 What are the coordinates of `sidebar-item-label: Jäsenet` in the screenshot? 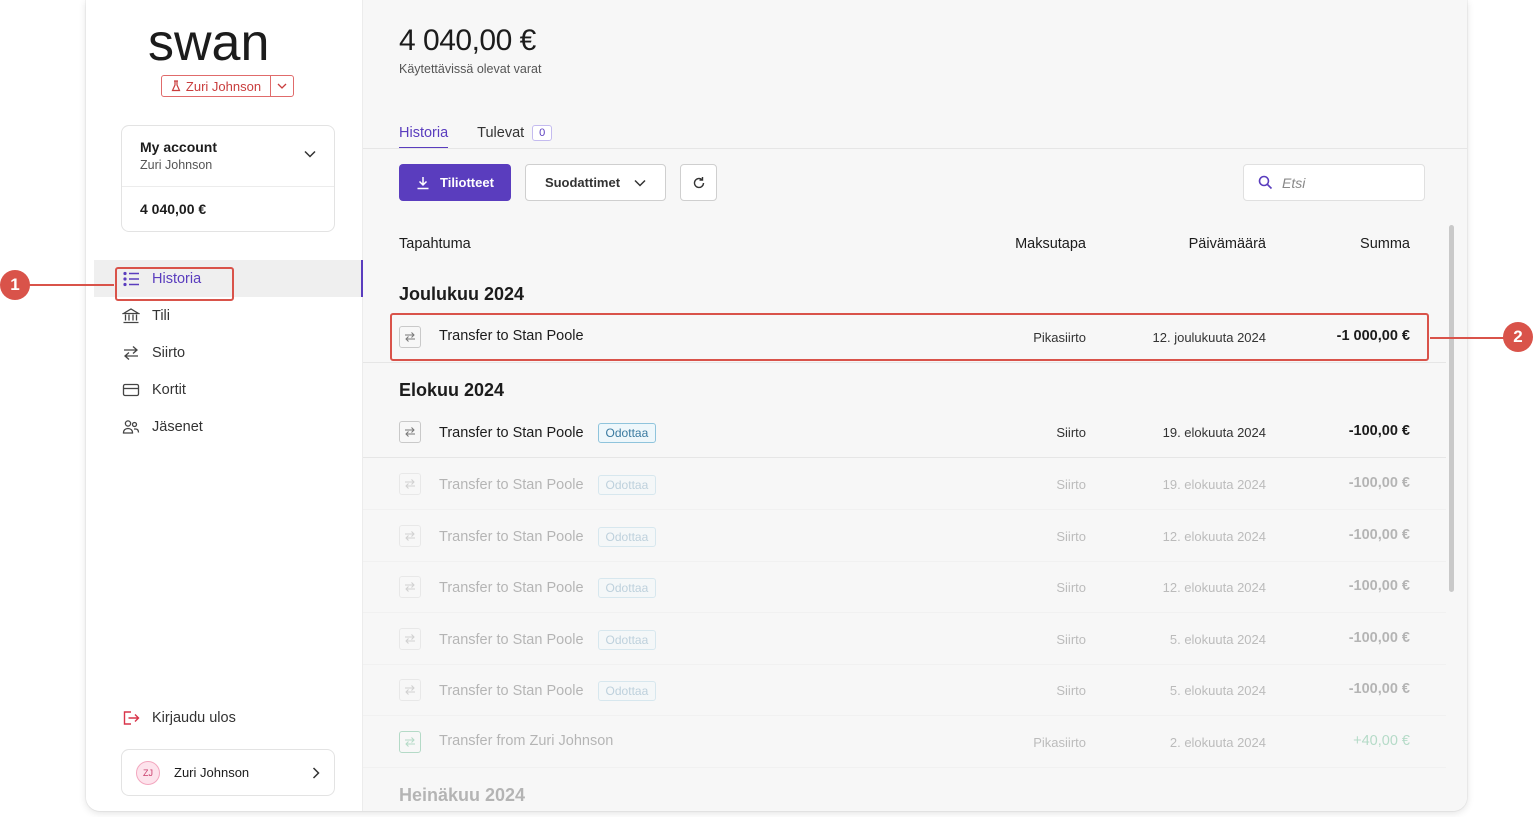 It's located at (177, 426).